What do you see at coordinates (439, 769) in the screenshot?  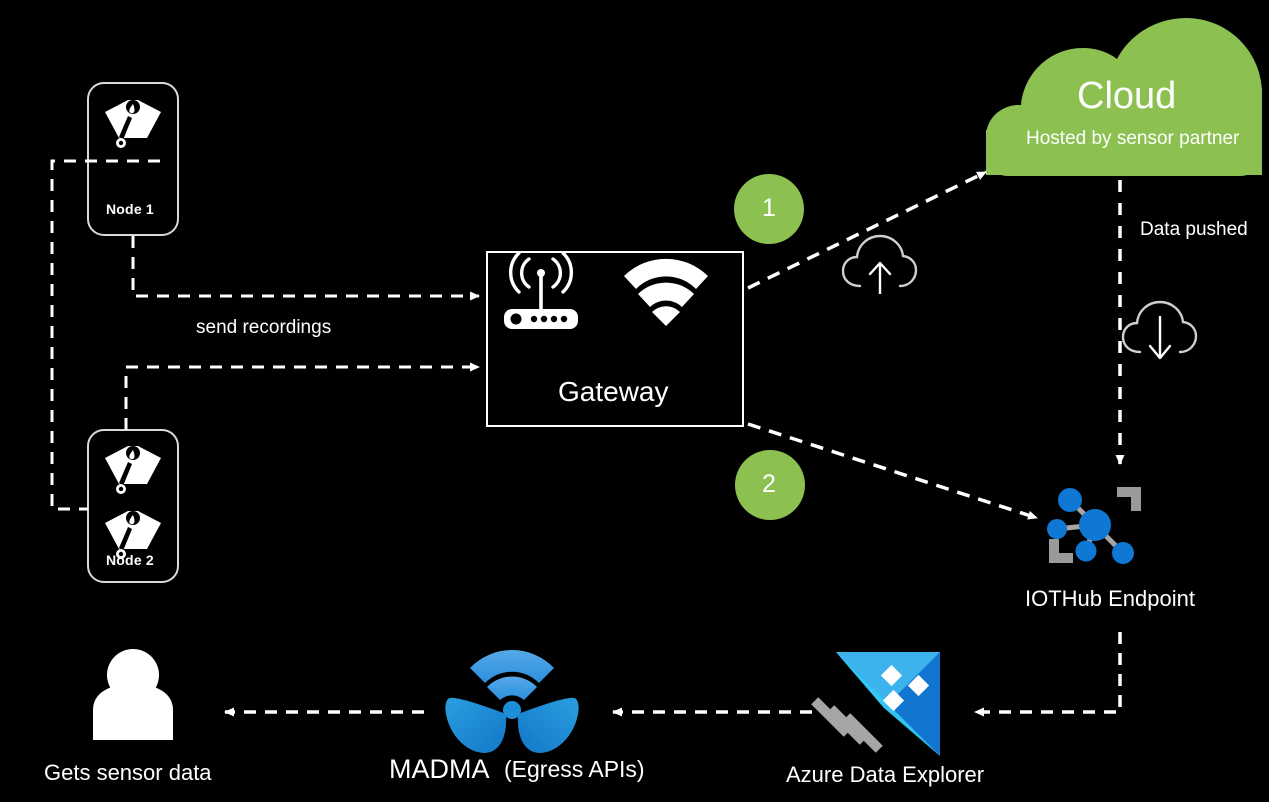 I see `madma-label: MADMA` at bounding box center [439, 769].